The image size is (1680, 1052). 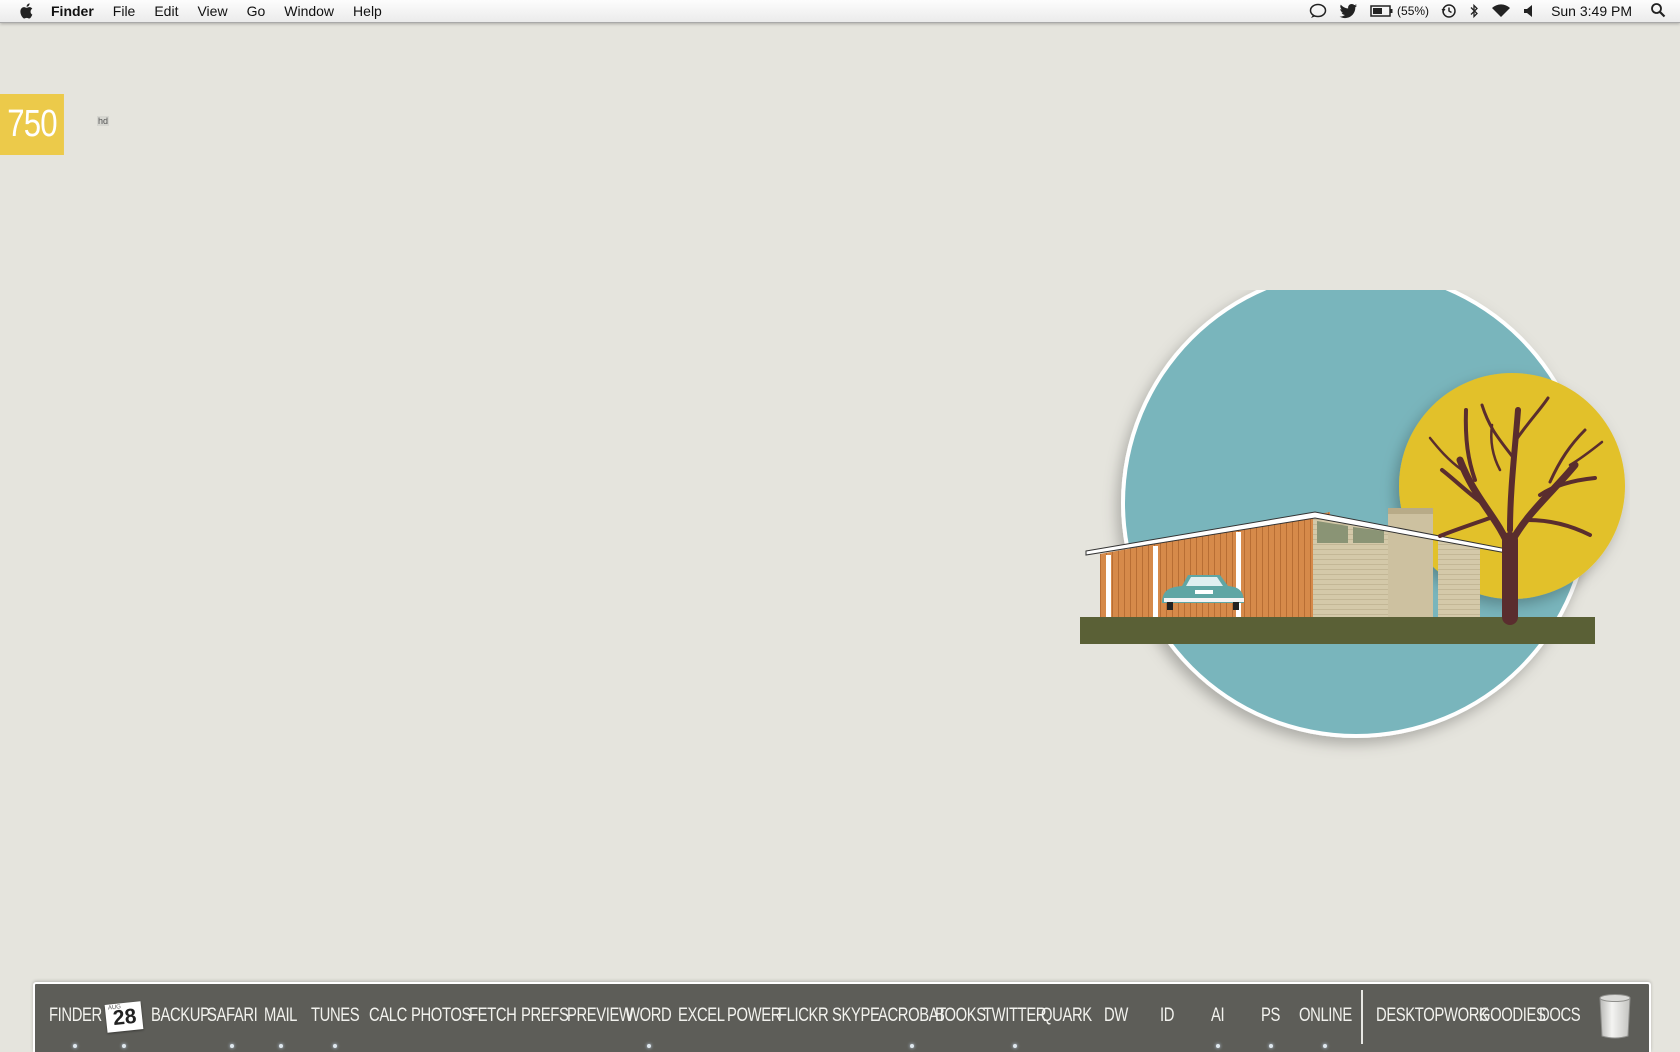 What do you see at coordinates (212, 11) in the screenshot?
I see `menu-view: View` at bounding box center [212, 11].